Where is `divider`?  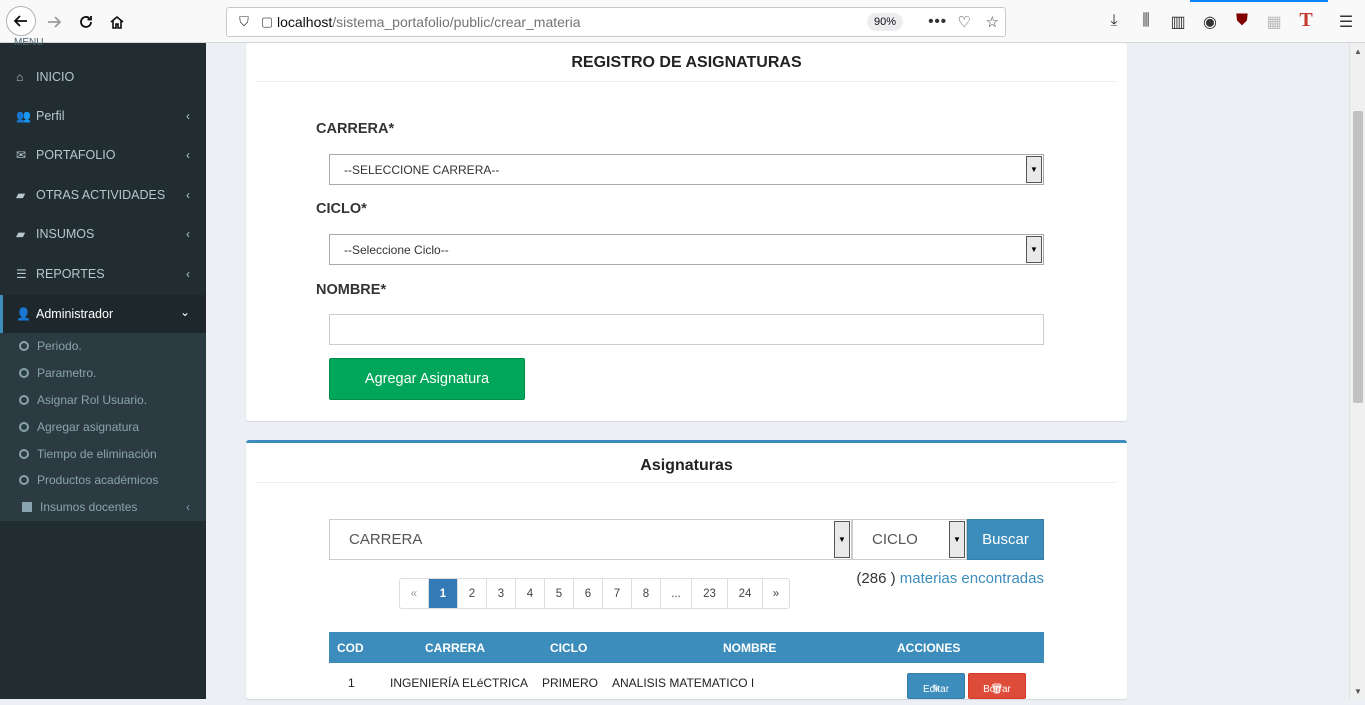
divider is located at coordinates (686, 81).